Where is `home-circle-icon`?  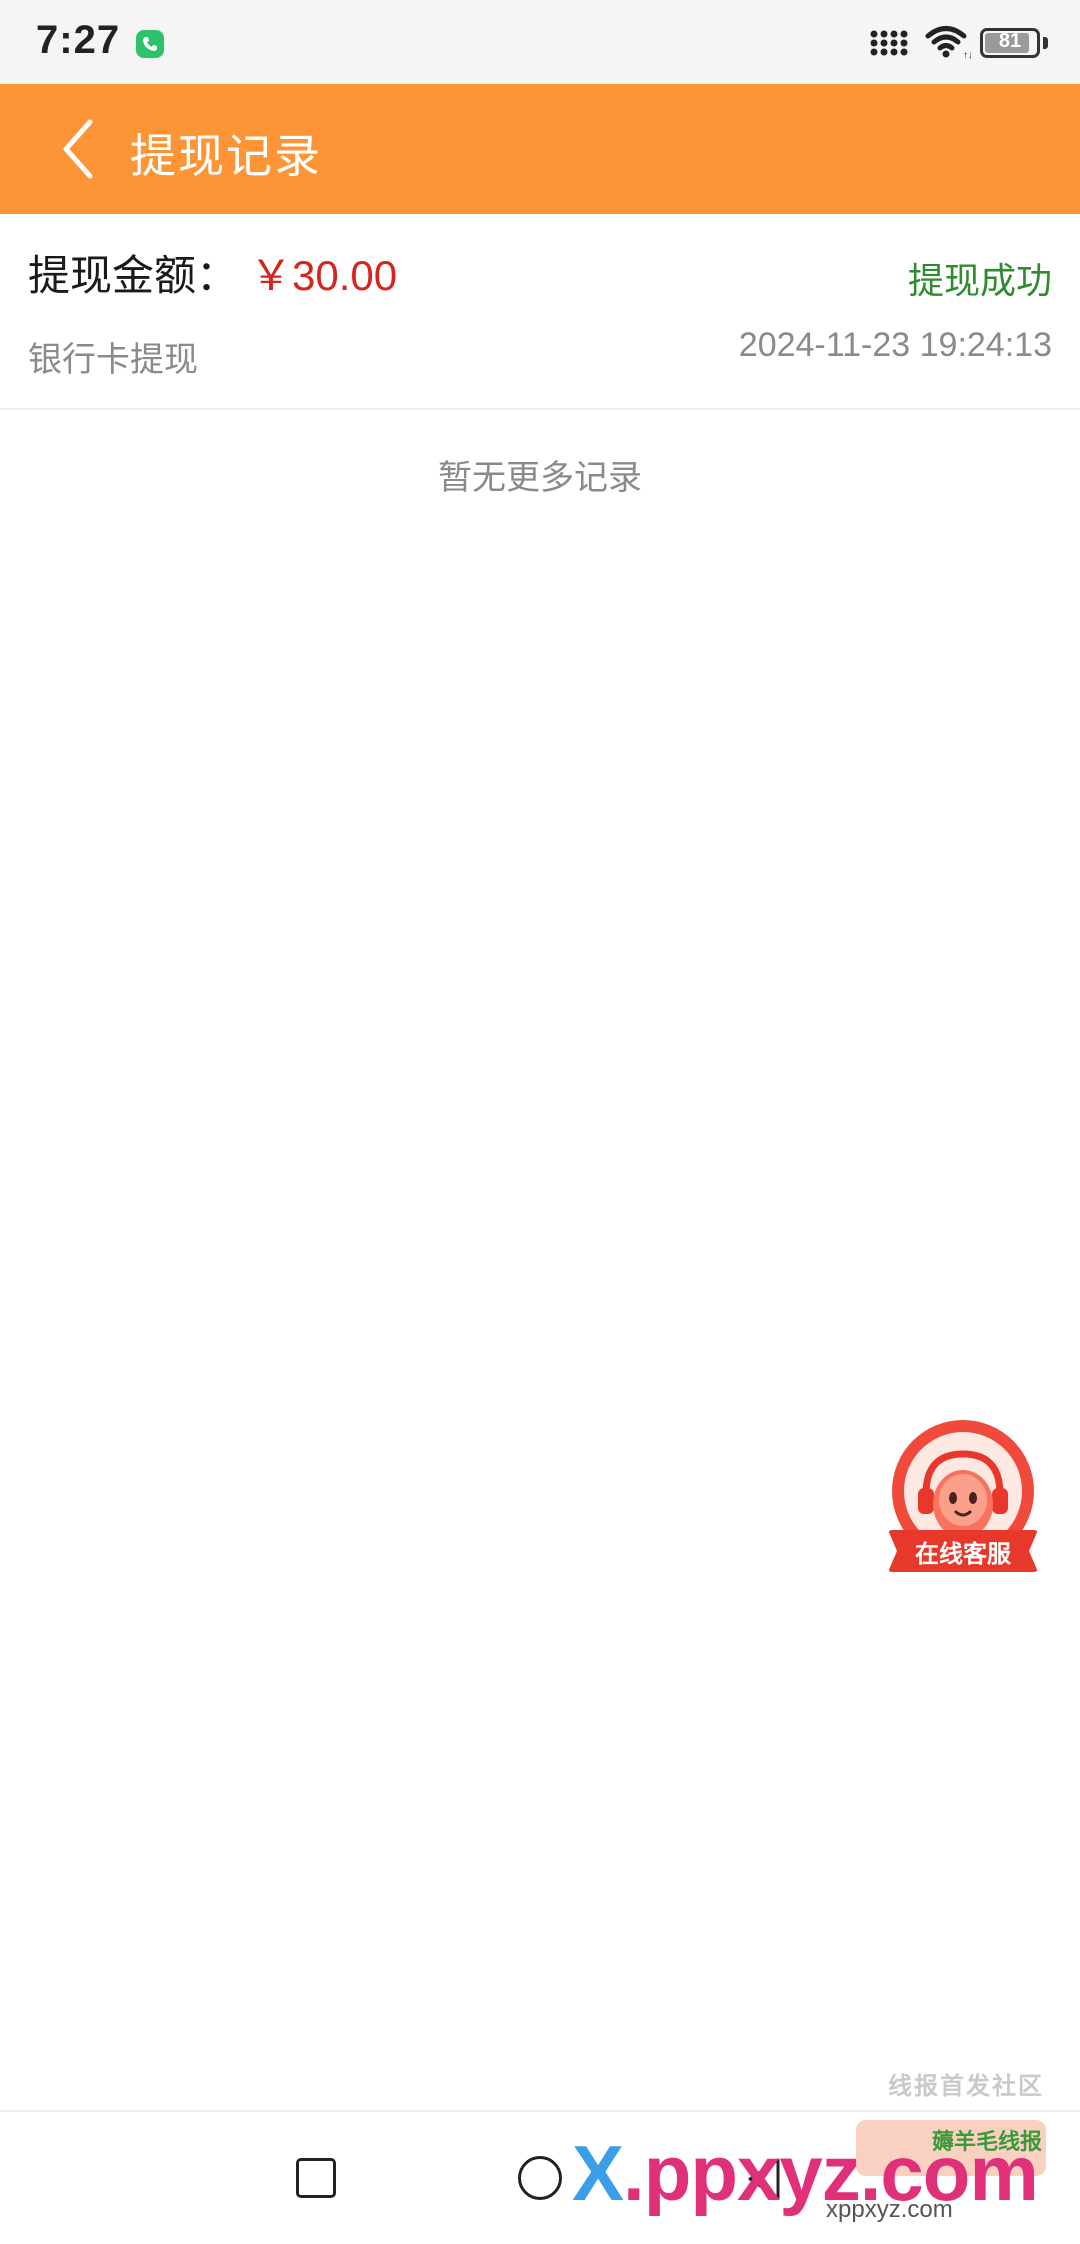 home-circle-icon is located at coordinates (540, 2178).